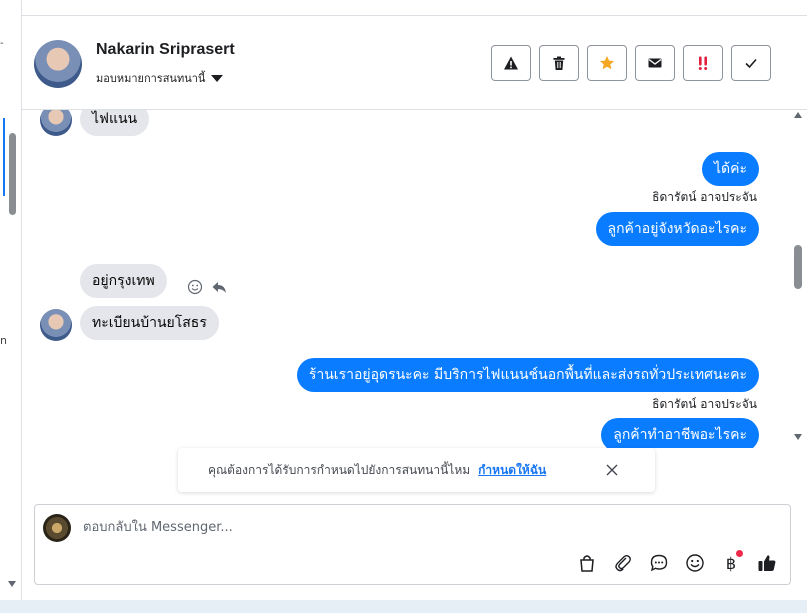 The width and height of the screenshot is (807, 613). I want to click on scroll-down-icon, so click(798, 437).